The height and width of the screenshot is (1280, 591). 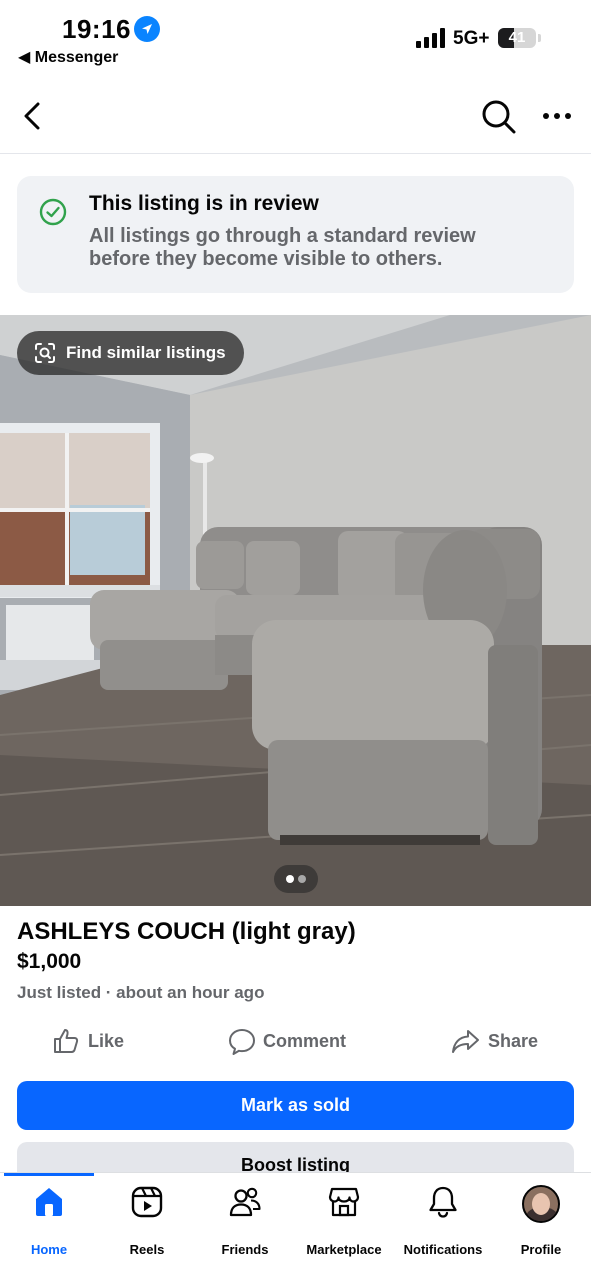 What do you see at coordinates (49, 961) in the screenshot?
I see `listing-price: $1,000` at bounding box center [49, 961].